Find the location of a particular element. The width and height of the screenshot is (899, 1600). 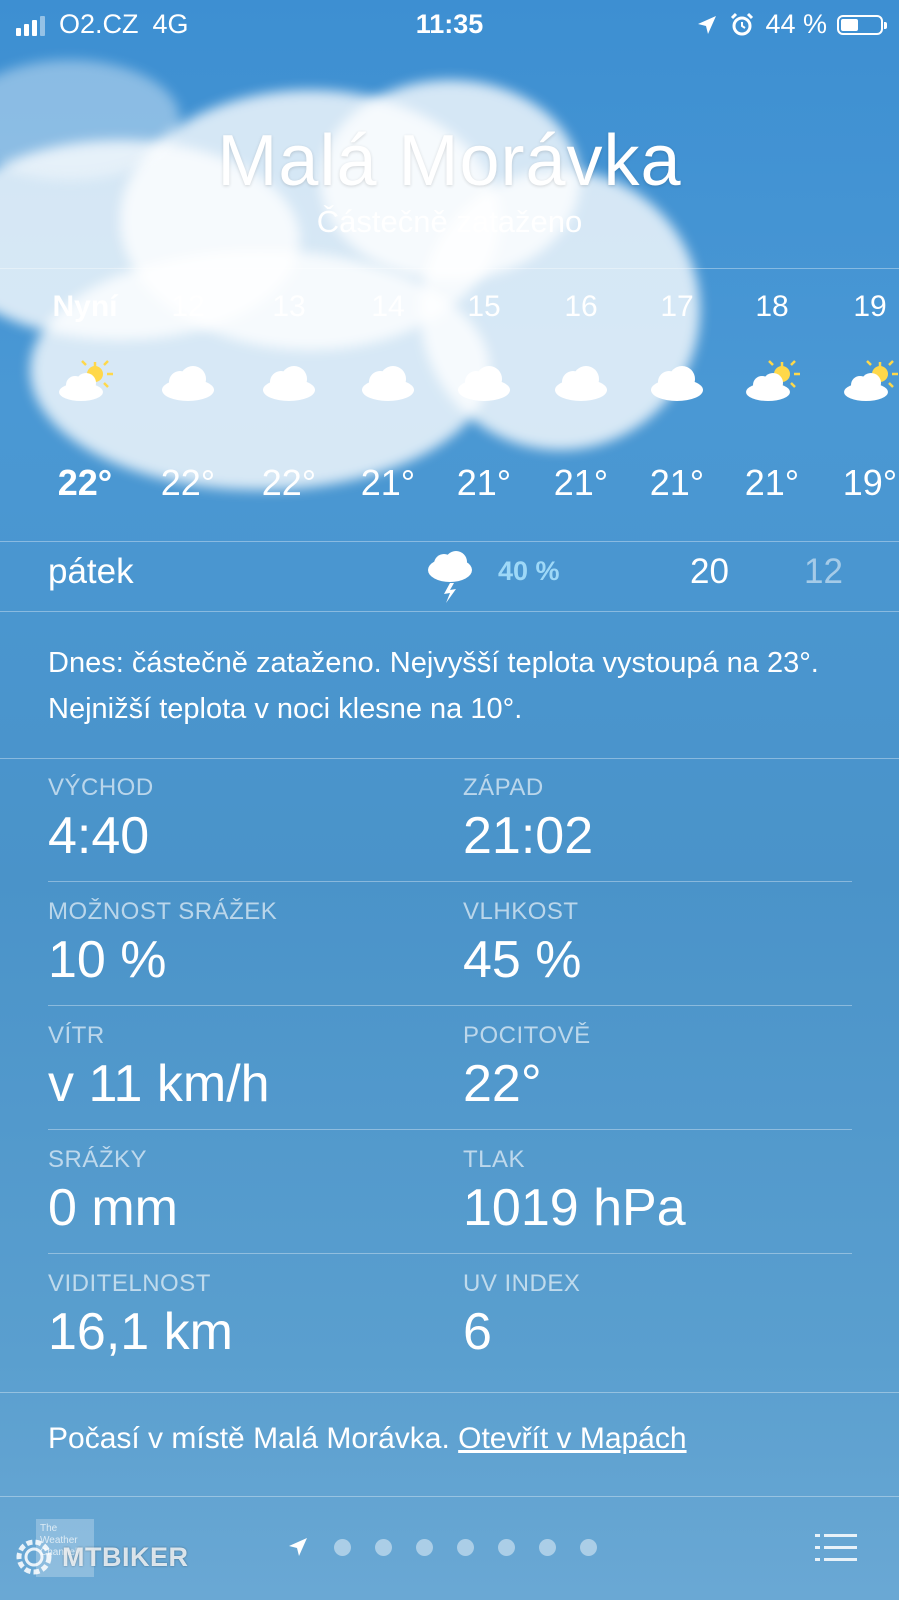

detail-value: 6 is located at coordinates (477, 1332).